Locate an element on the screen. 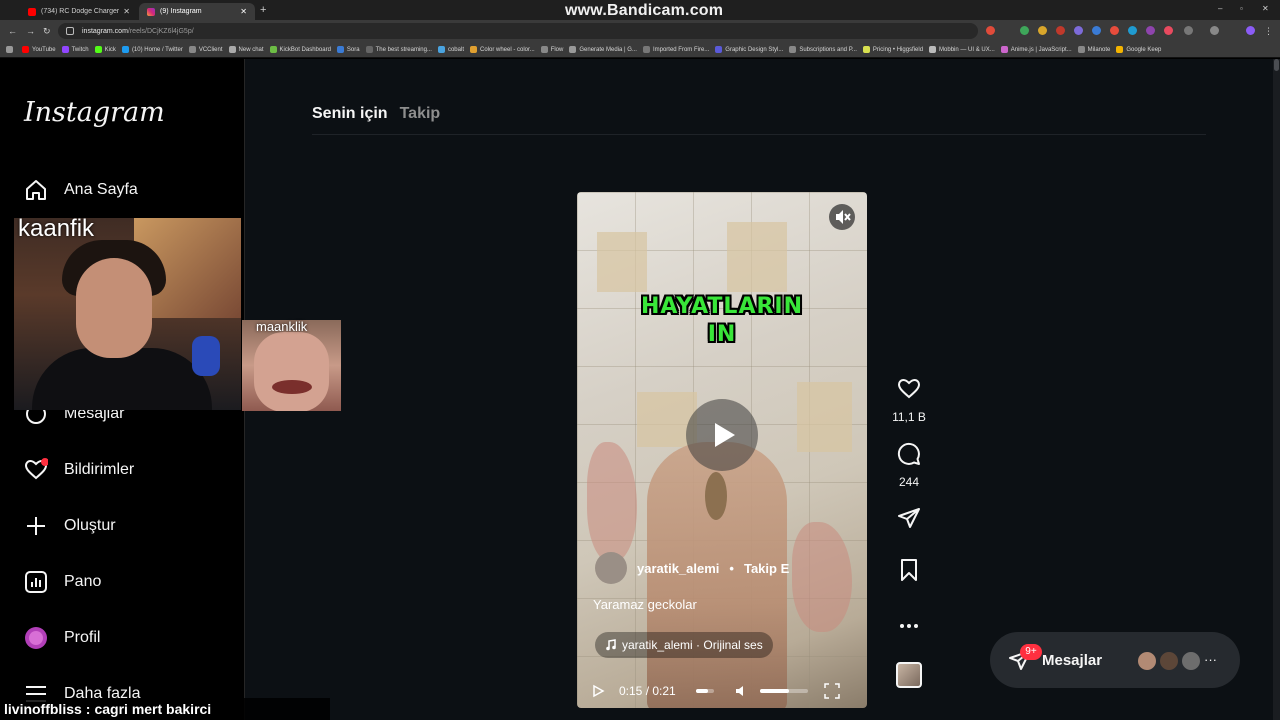 The height and width of the screenshot is (720, 1280). bookmark-item: Milanote is located at coordinates (1093, 49).